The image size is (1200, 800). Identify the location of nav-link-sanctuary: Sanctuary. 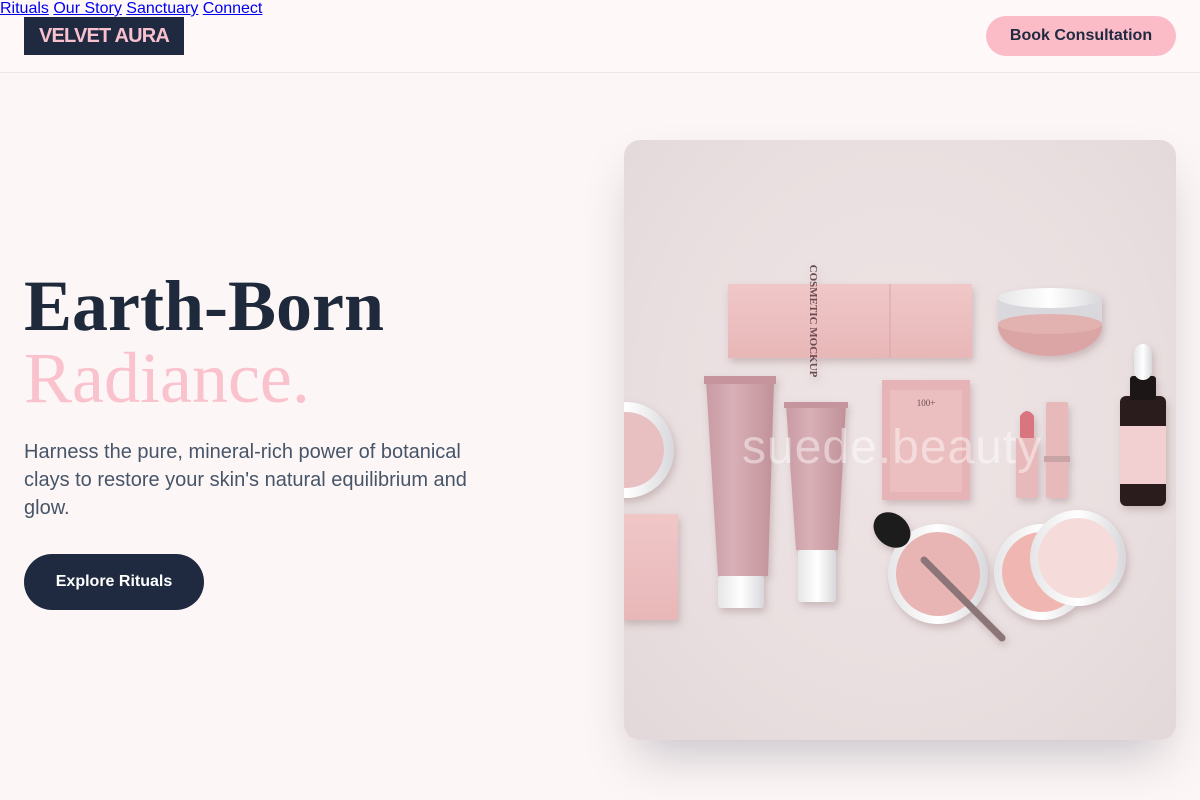
(162, 8).